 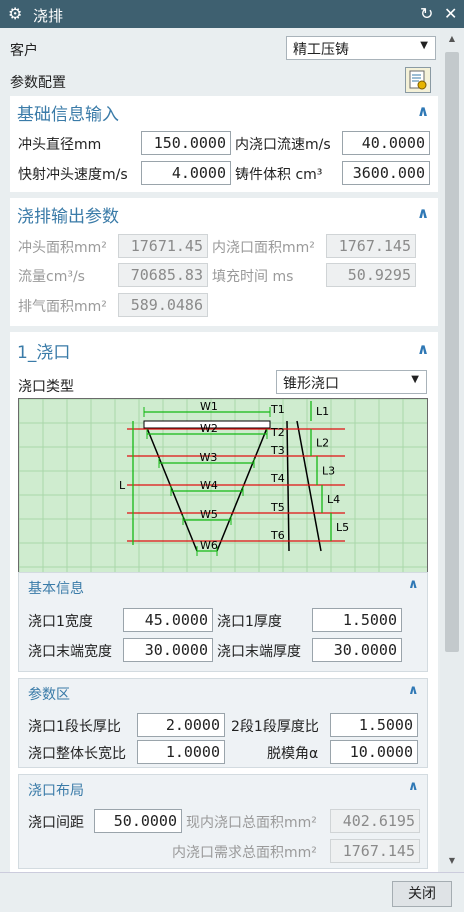 What do you see at coordinates (181, 752) in the screenshot?
I see `aspect-ratio-input: 1.0000` at bounding box center [181, 752].